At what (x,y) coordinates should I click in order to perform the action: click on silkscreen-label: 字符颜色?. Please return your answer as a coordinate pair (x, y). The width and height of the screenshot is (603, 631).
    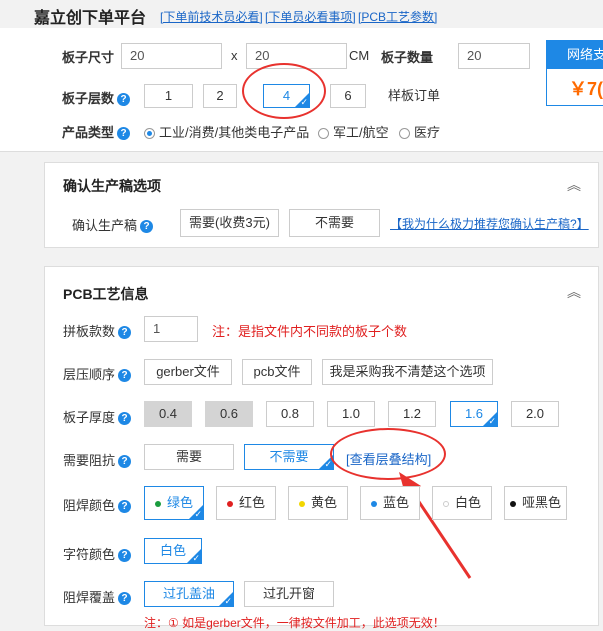
    Looking at the image, I should click on (97, 553).